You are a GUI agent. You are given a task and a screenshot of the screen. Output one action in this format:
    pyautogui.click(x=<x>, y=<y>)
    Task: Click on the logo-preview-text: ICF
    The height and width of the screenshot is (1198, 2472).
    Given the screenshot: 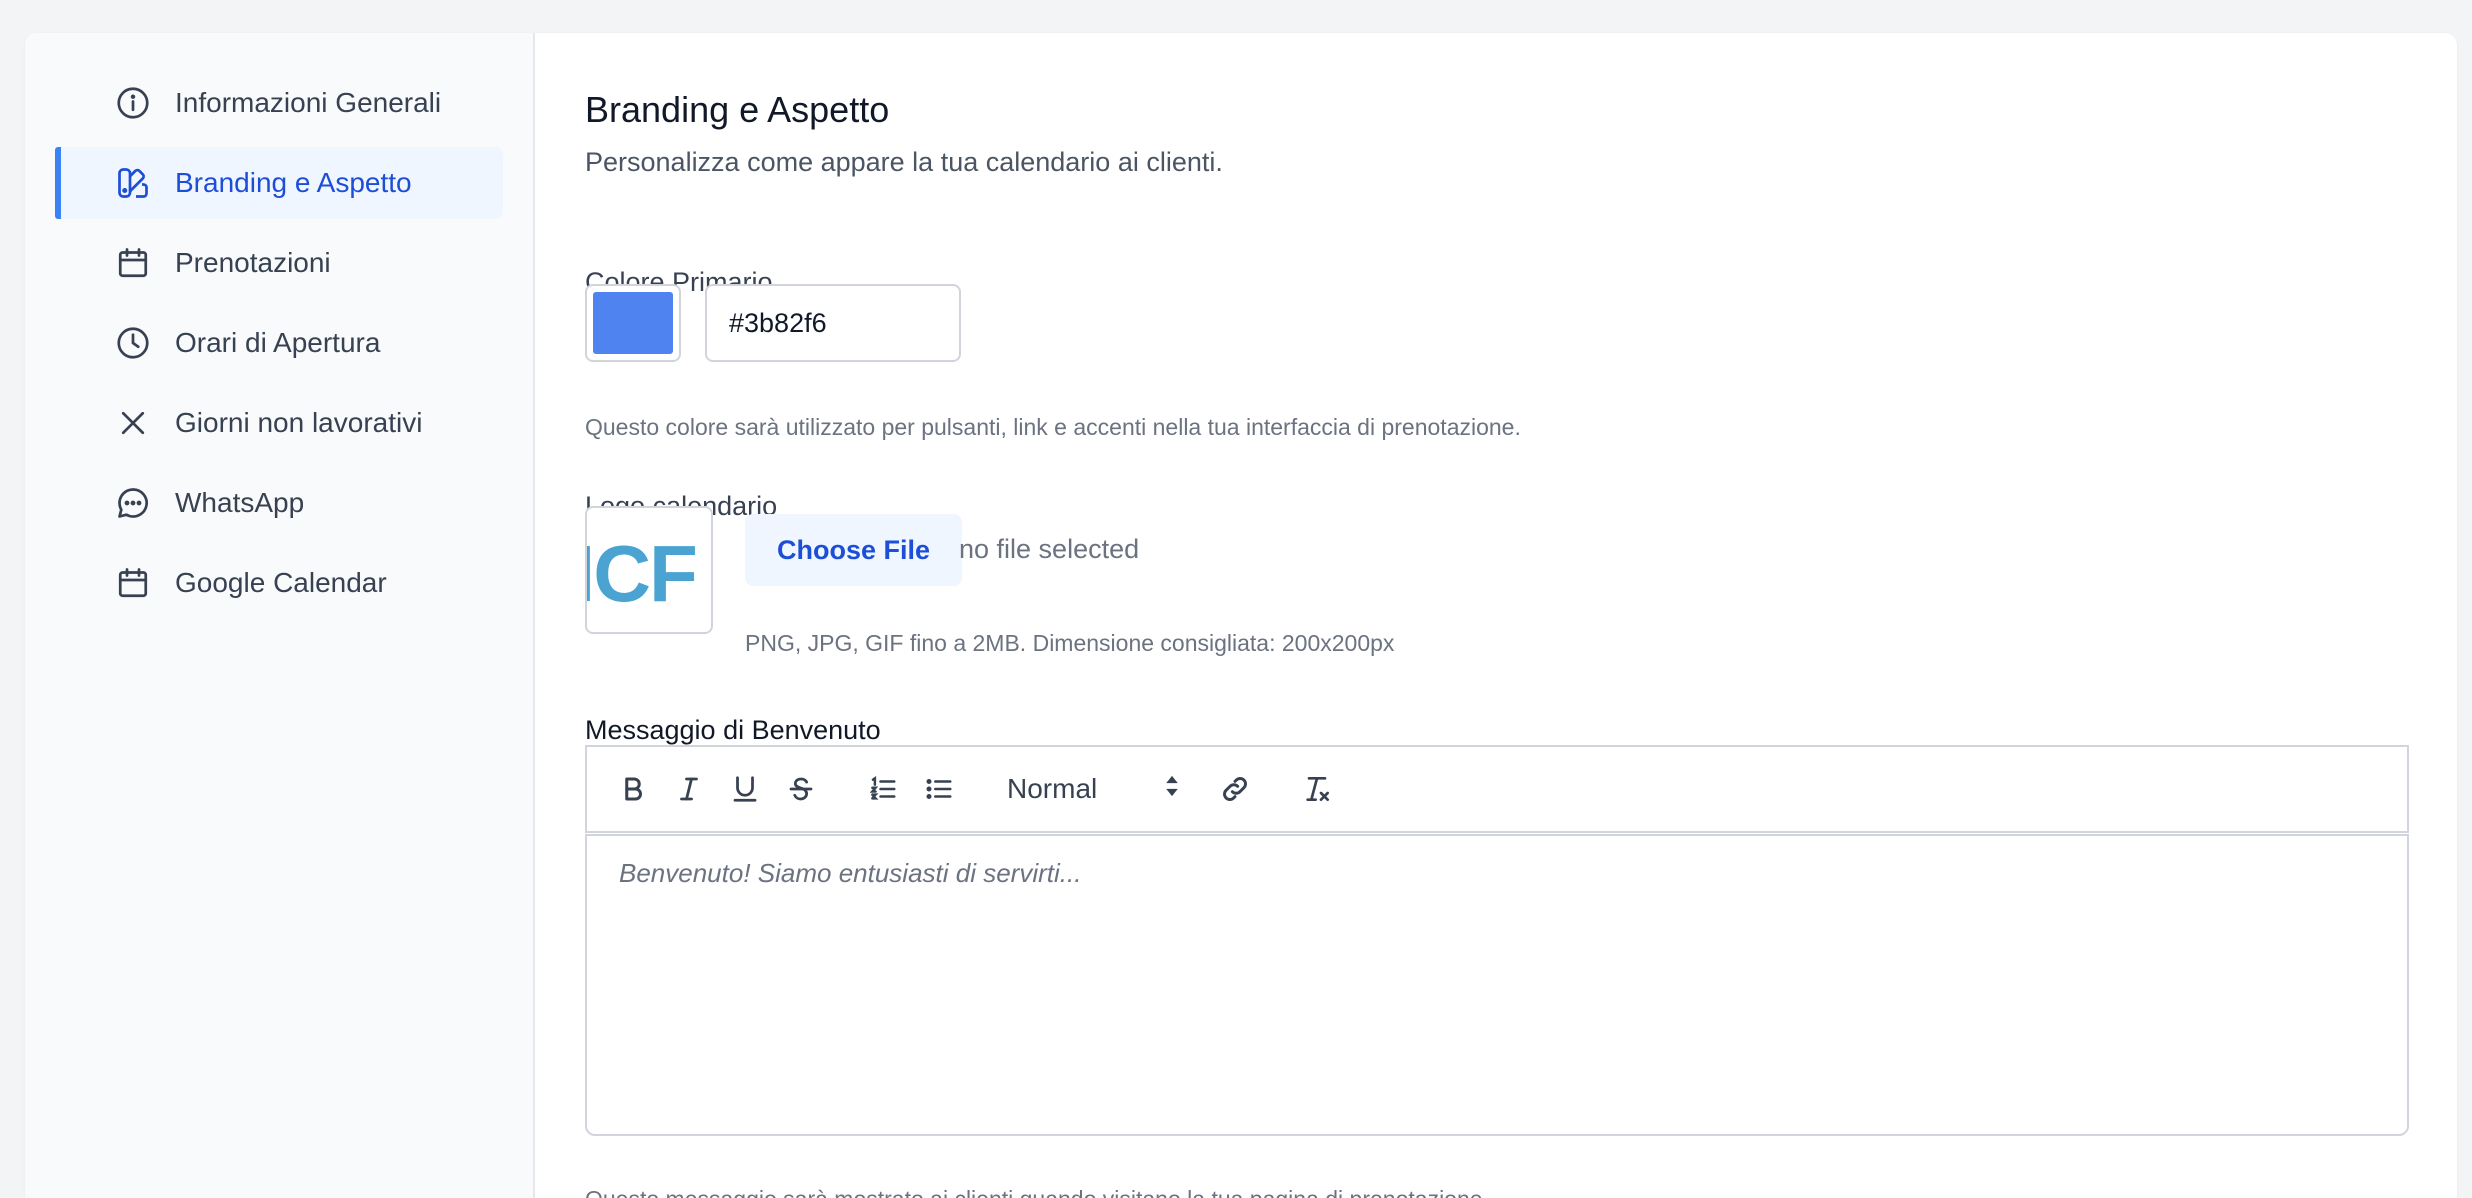 What is the action you would take?
    pyautogui.click(x=641, y=573)
    